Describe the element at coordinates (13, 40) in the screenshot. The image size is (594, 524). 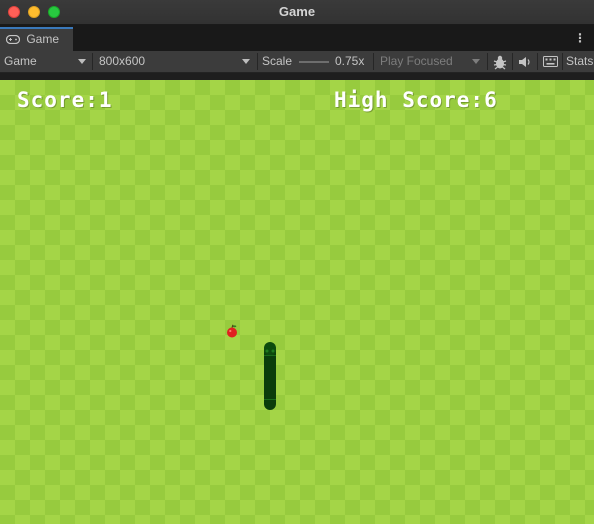
I see `gamepad-icon` at that location.